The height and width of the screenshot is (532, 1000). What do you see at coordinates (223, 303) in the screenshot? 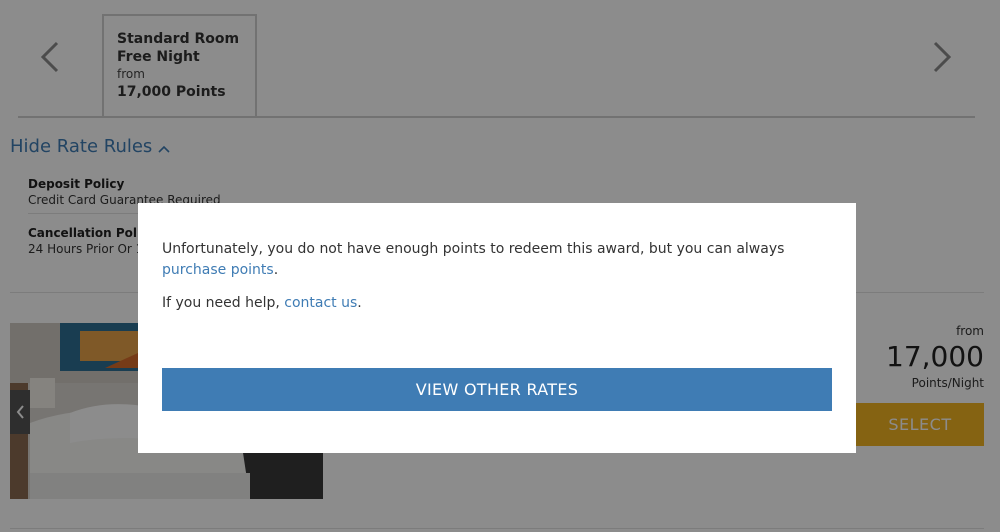
I see `modal-help-text: If you need help,` at bounding box center [223, 303].